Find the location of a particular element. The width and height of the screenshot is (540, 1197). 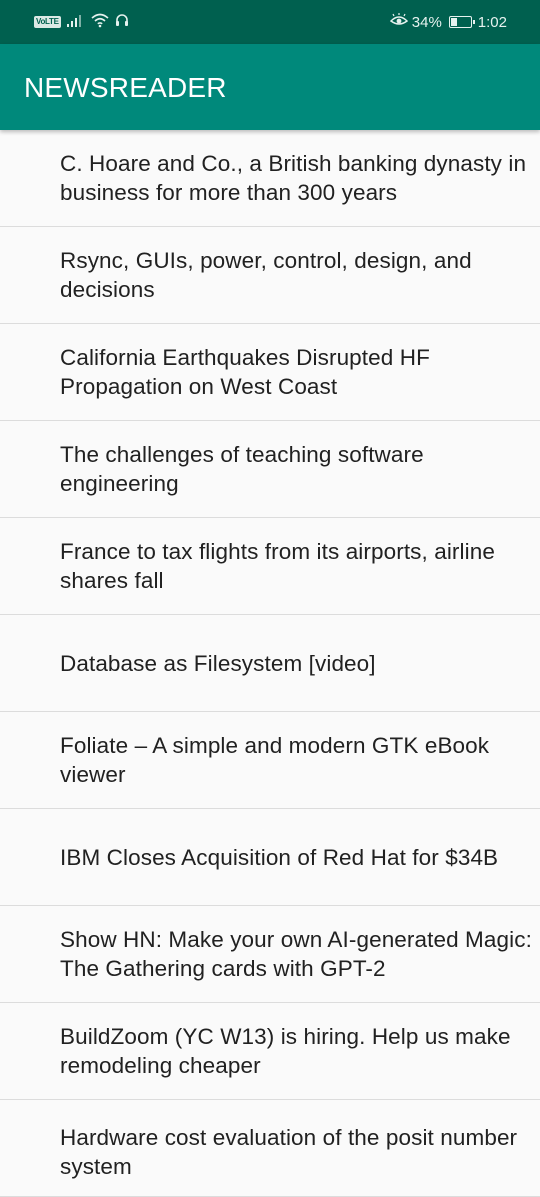

article-title: Database as Filesystem [video] is located at coordinates (218, 663).